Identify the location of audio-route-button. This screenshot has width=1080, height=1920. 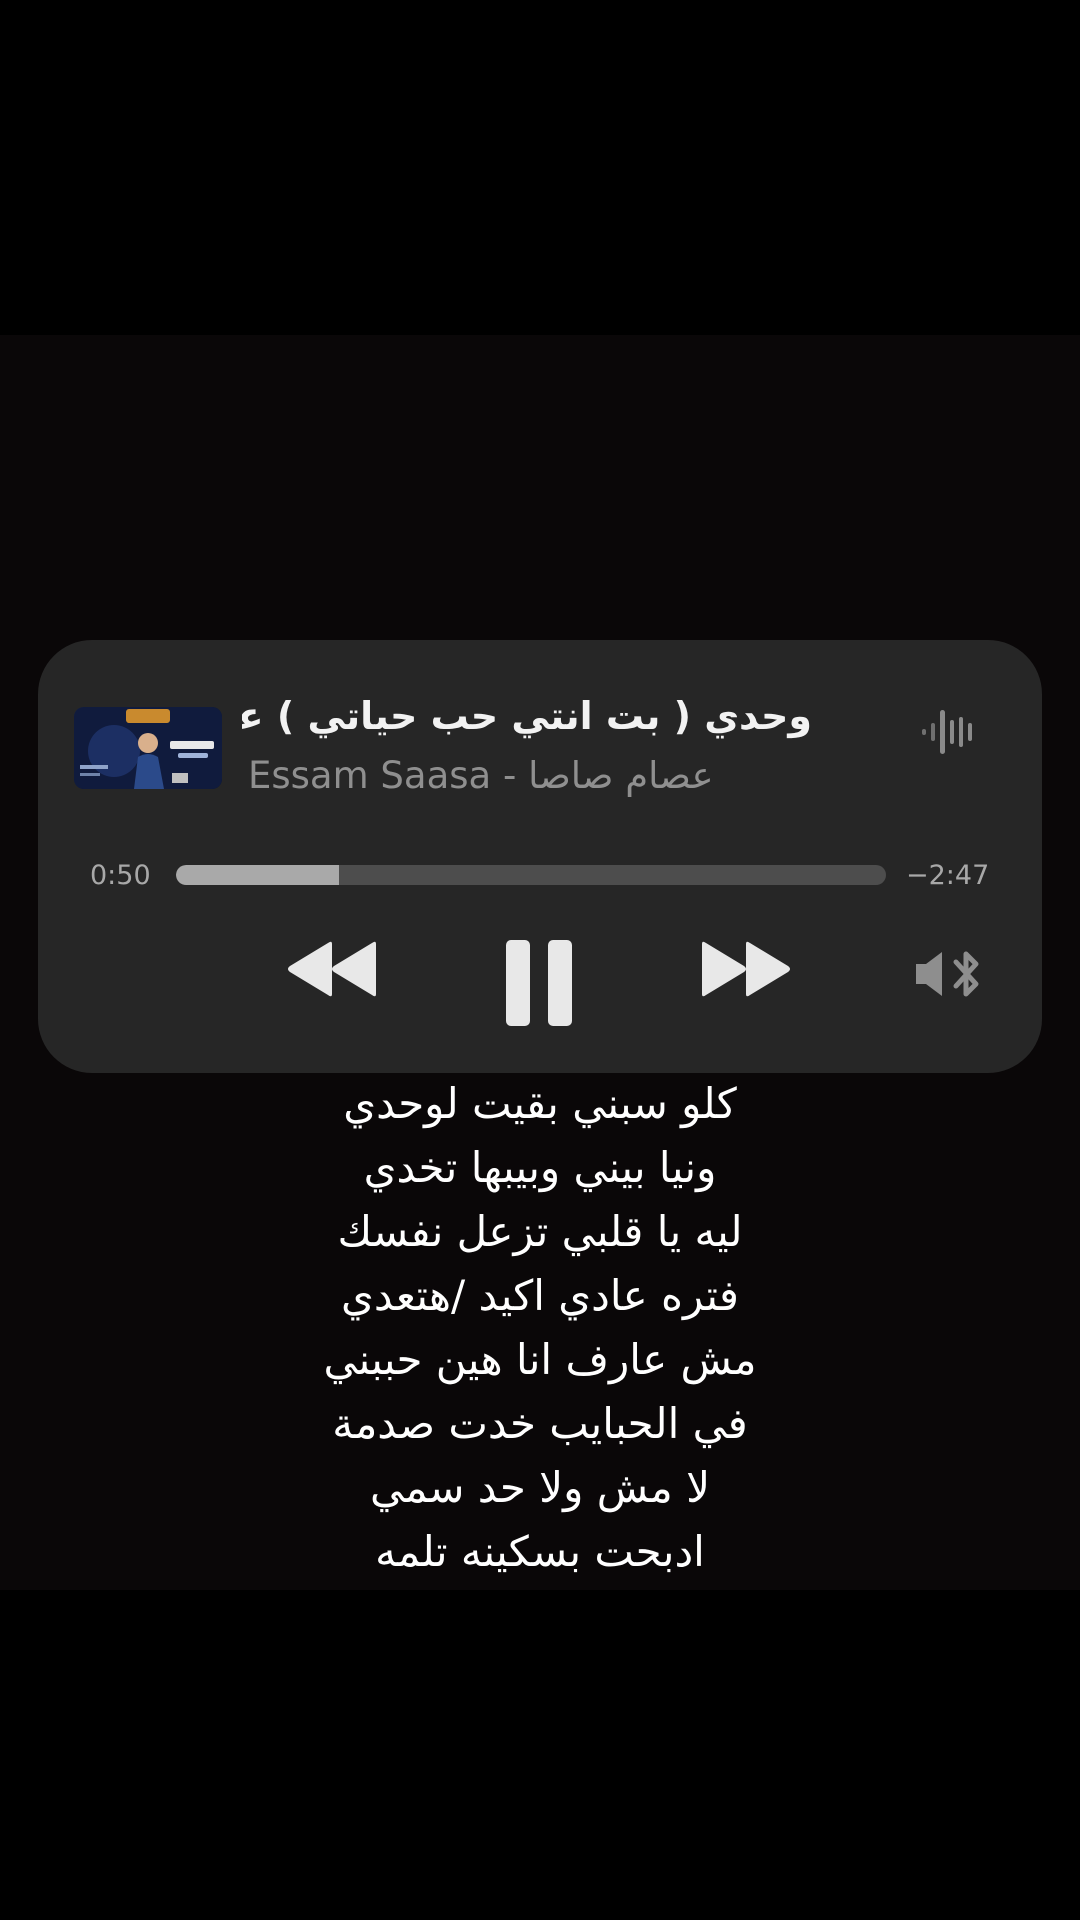
(950, 974).